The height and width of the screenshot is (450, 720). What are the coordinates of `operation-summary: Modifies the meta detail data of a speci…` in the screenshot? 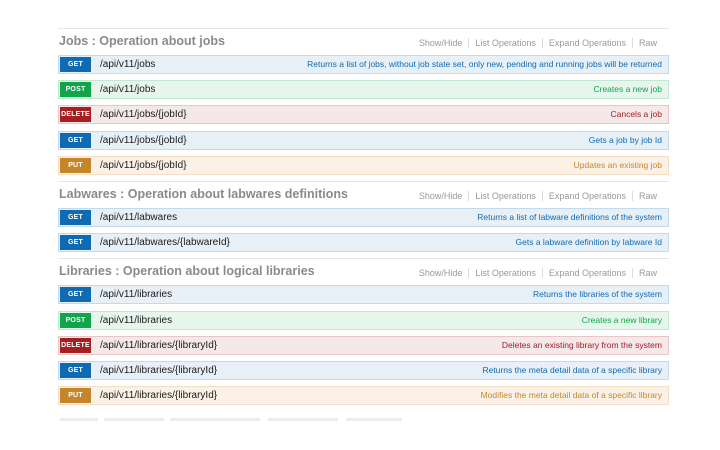 It's located at (571, 395).